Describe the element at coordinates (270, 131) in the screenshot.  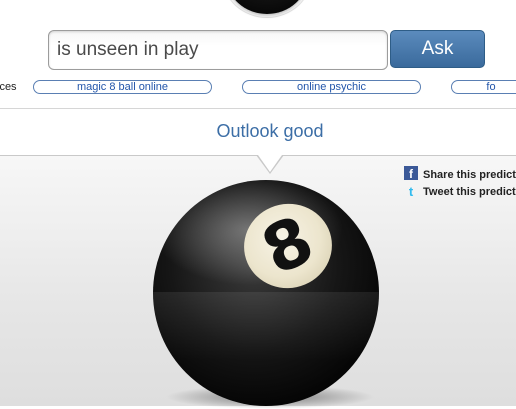
I see `answer-text: Outlook good` at that location.